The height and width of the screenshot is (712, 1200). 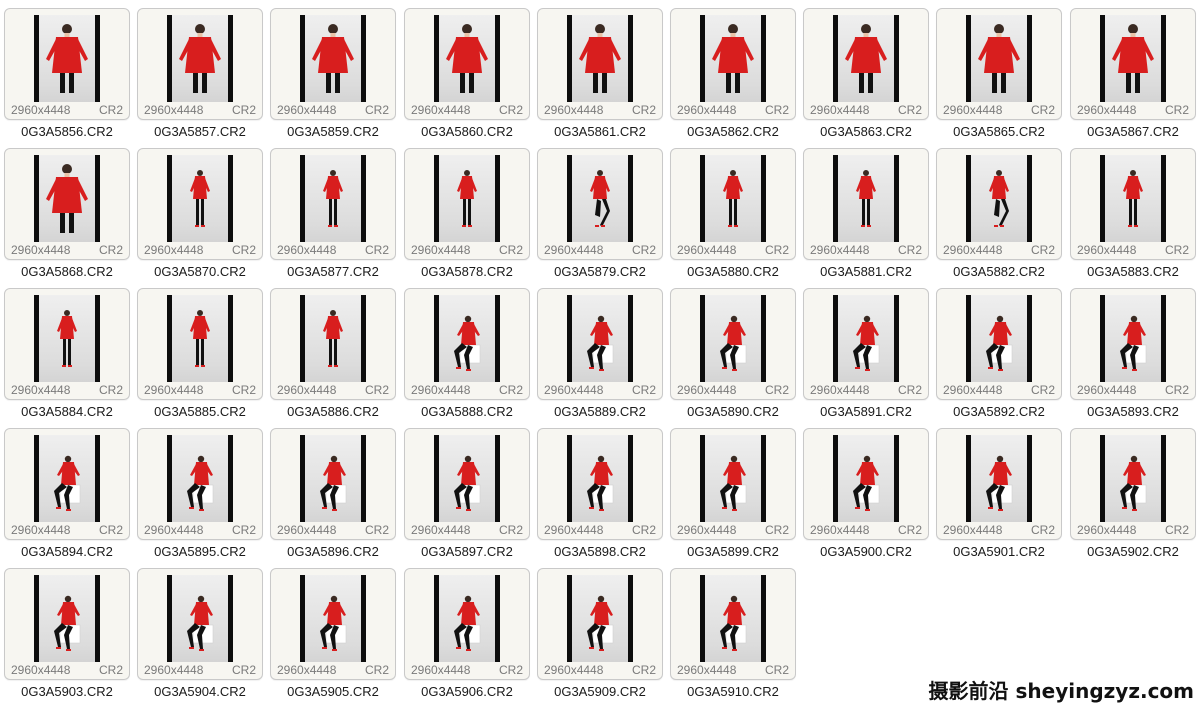 What do you see at coordinates (67, 691) in the screenshot?
I see `file-name: 0G3A5903.CR2` at bounding box center [67, 691].